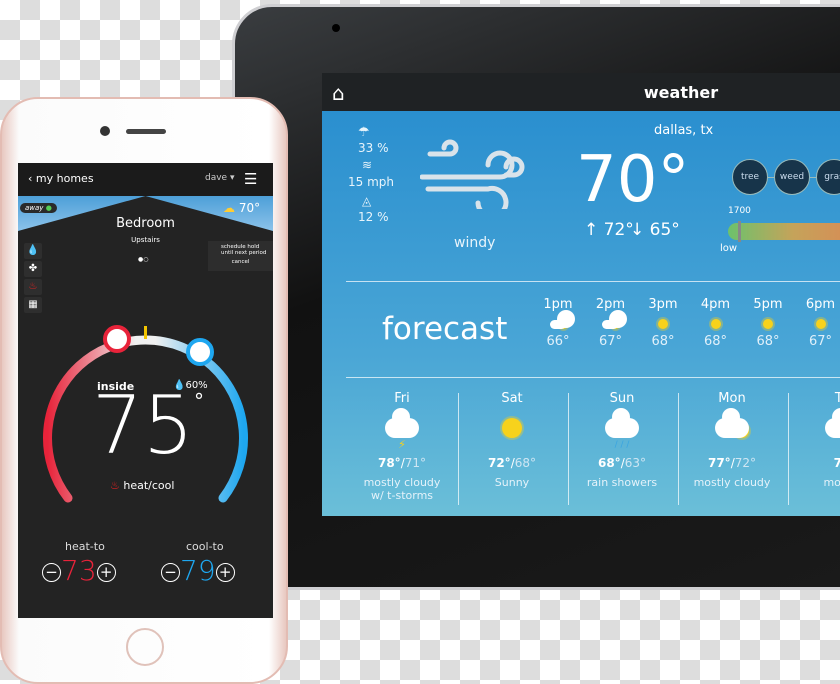 The height and width of the screenshot is (684, 840). Describe the element at coordinates (610, 304) in the screenshot. I see `hour-label: 2pm` at that location.